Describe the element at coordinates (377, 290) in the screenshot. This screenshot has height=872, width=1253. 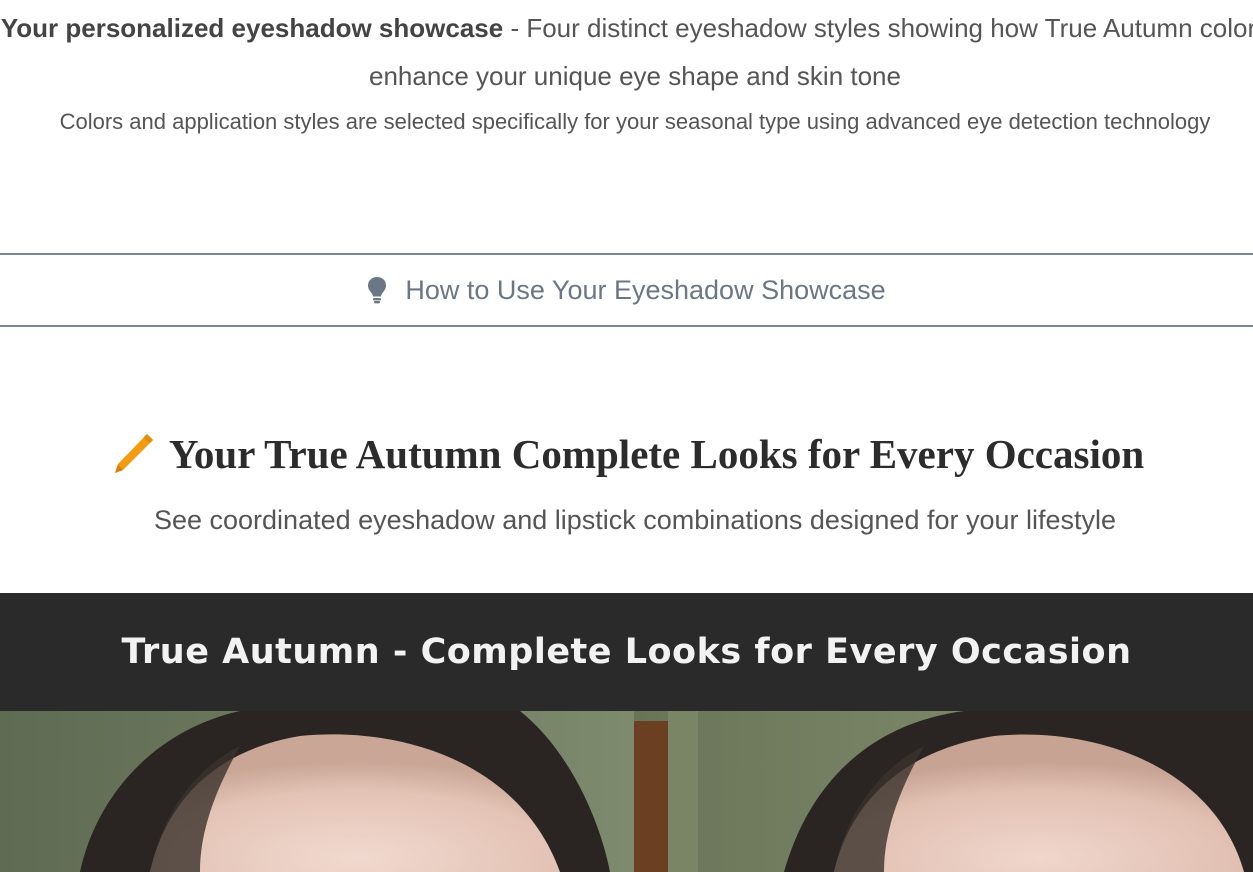
I see `lightbulb-icon` at that location.